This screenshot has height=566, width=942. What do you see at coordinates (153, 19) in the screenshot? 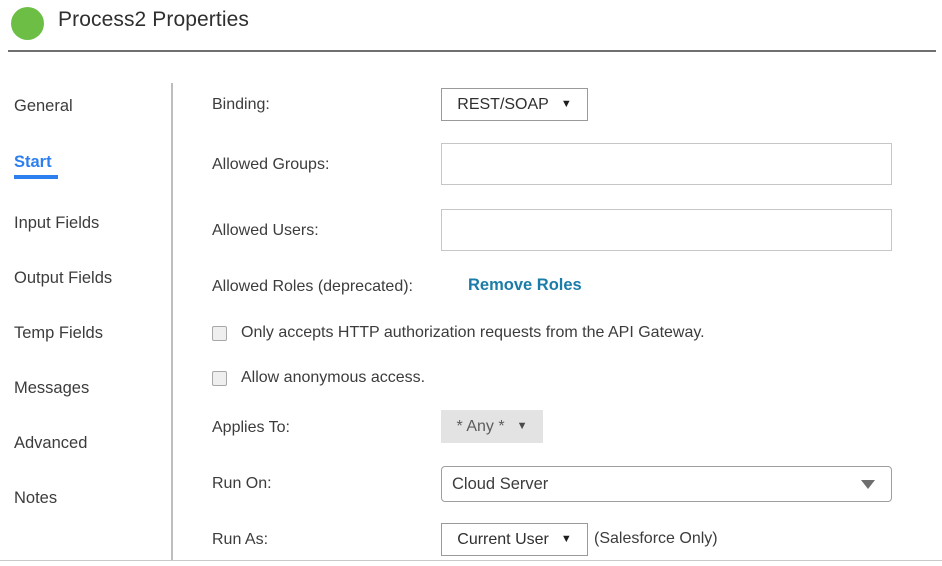
I see `page-title: Process2 Properties` at bounding box center [153, 19].